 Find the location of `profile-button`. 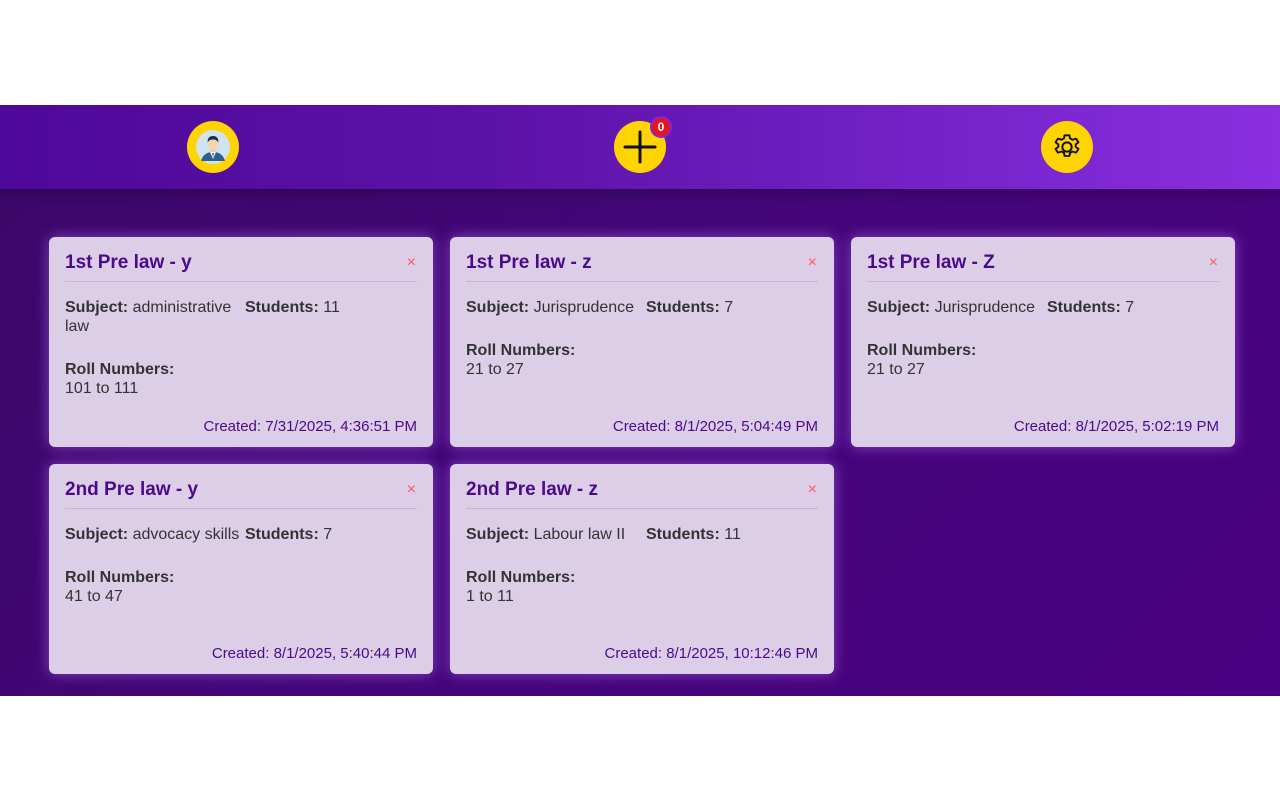

profile-button is located at coordinates (213, 147).